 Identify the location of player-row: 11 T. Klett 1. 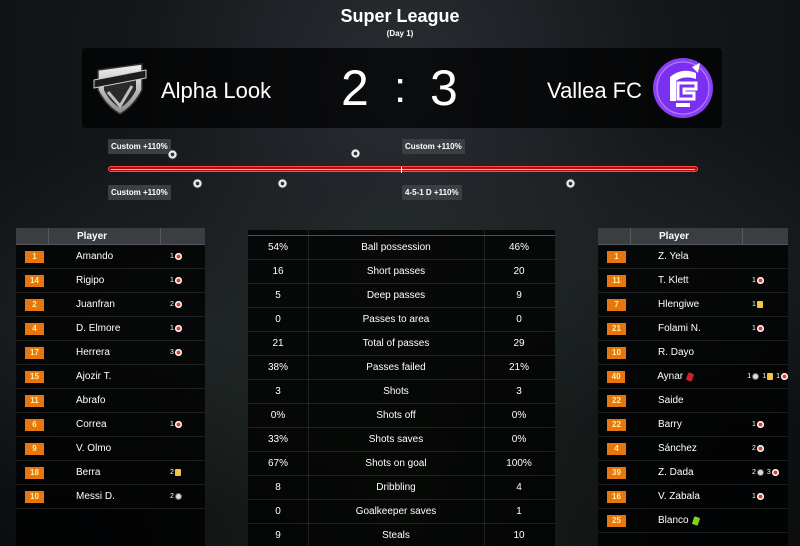
(693, 281).